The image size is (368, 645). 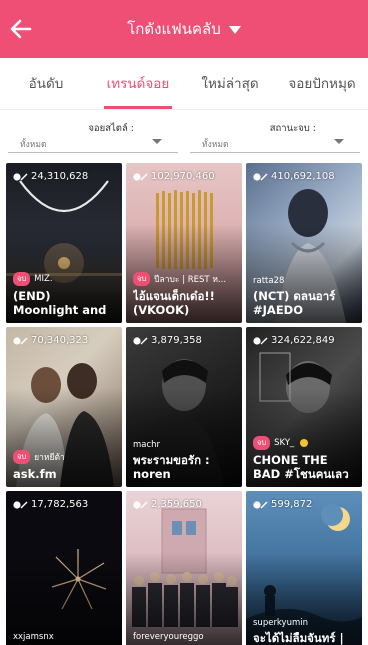 I want to click on author-name: xxjamsnx, so click(x=33, y=637).